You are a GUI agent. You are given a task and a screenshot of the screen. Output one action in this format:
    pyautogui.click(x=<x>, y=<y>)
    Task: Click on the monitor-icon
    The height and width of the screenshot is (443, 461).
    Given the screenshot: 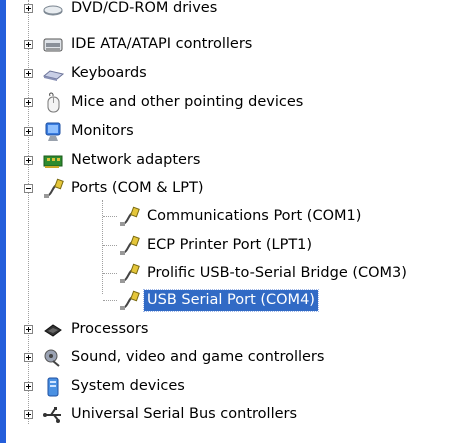 What is the action you would take?
    pyautogui.click(x=53, y=132)
    